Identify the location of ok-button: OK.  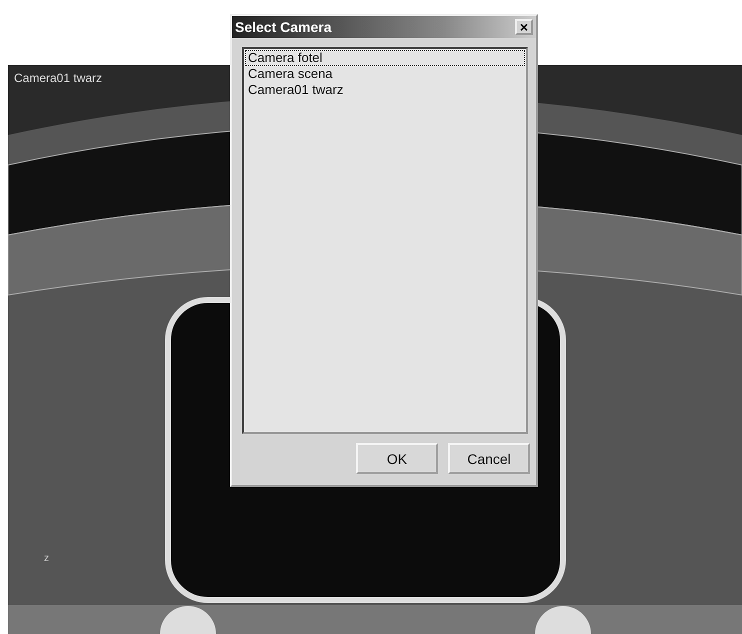
(397, 458).